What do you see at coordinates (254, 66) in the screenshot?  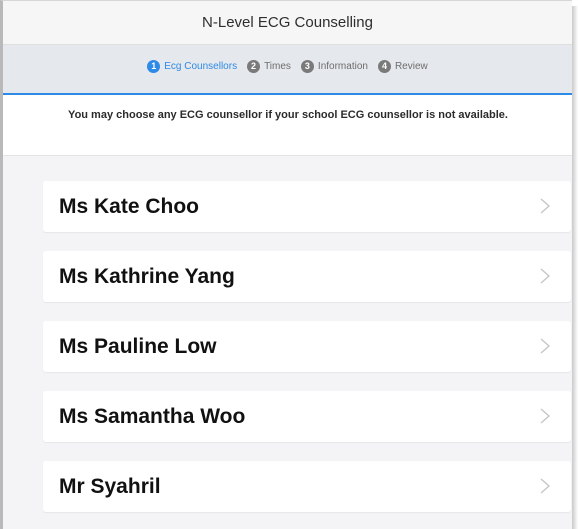 I see `step-number-icon: 2` at bounding box center [254, 66].